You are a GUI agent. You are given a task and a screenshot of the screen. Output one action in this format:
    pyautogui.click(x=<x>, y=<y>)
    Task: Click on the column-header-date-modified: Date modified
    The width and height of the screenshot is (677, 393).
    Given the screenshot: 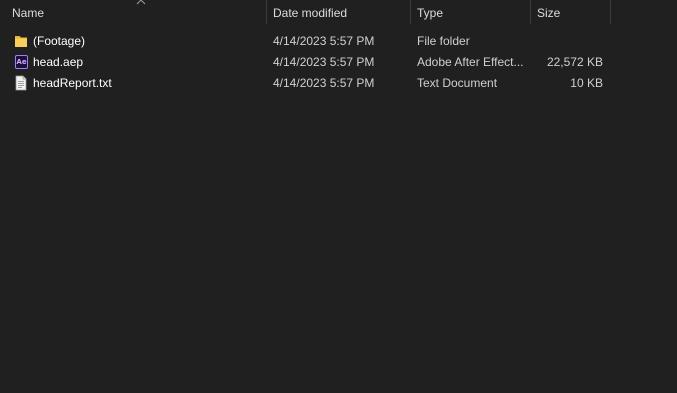 What is the action you would take?
    pyautogui.click(x=338, y=13)
    